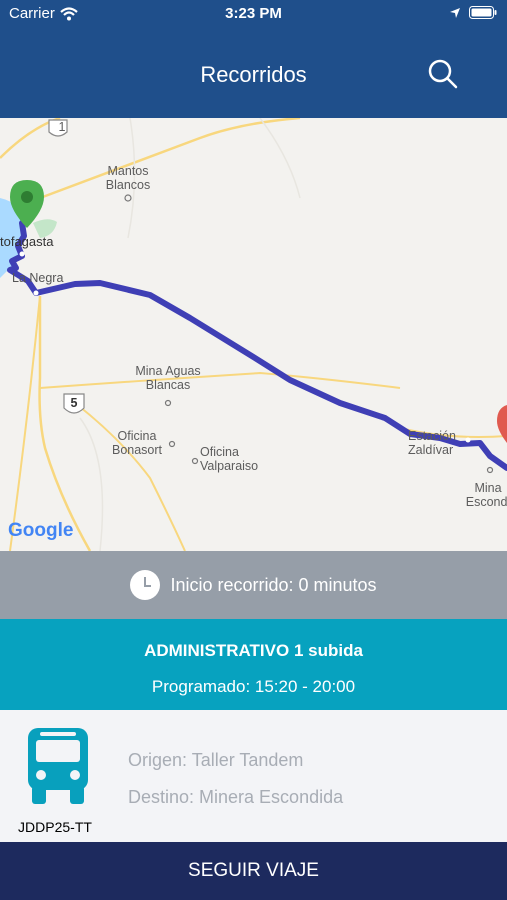  What do you see at coordinates (55, 827) in the screenshot?
I see `vehicle-plate: JDDP25-TT` at bounding box center [55, 827].